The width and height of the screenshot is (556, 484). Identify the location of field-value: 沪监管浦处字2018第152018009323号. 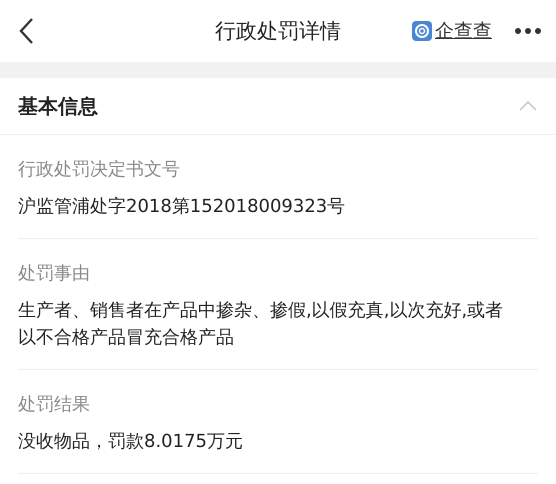
(182, 207).